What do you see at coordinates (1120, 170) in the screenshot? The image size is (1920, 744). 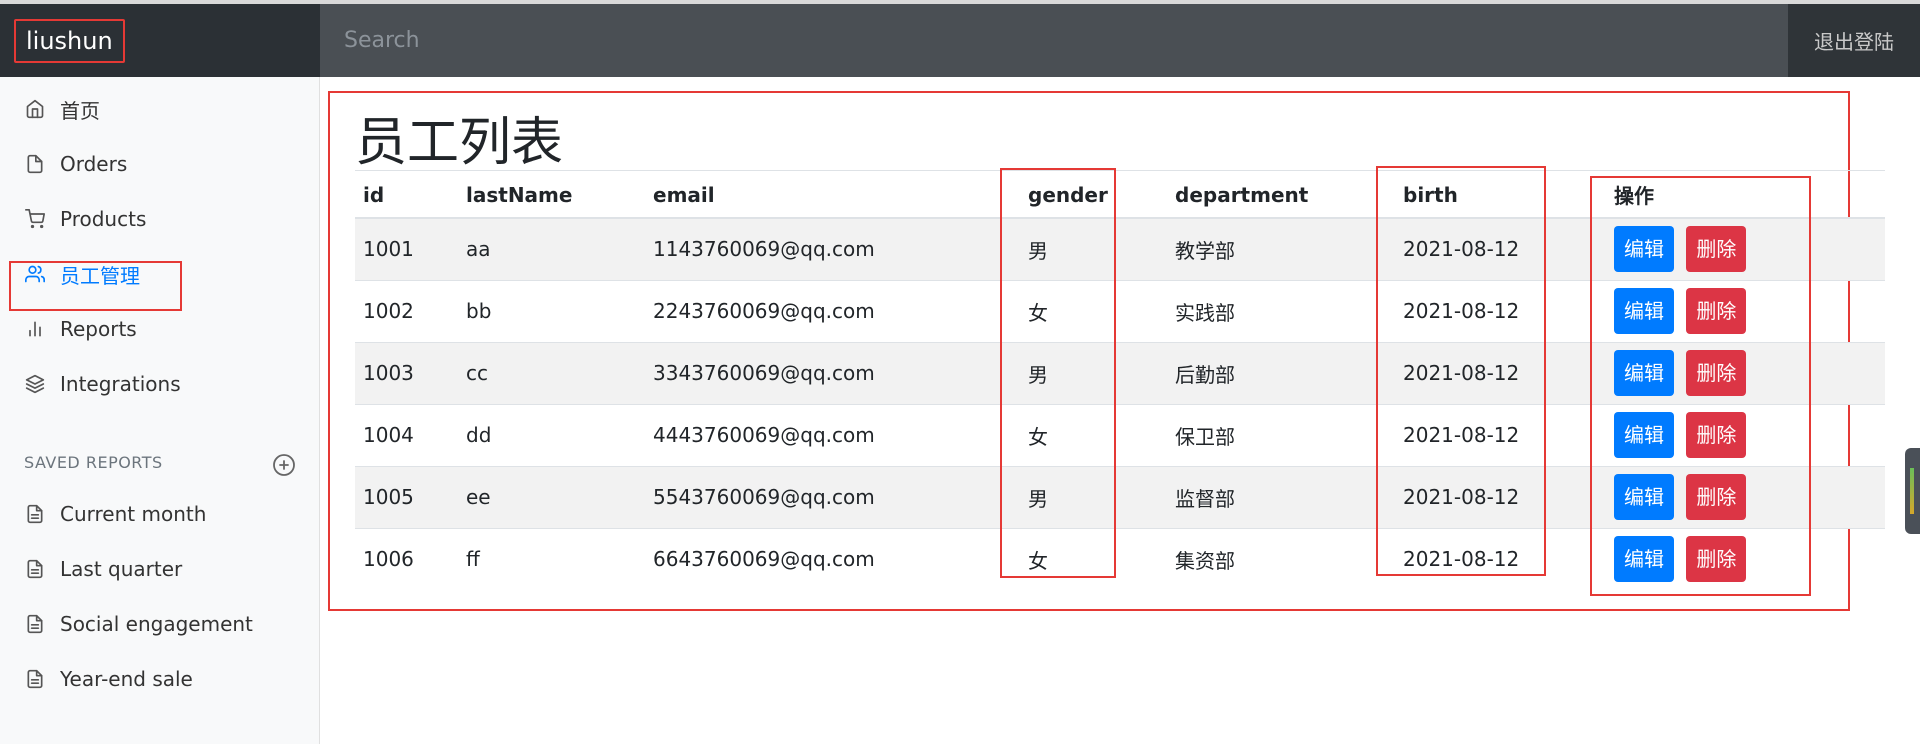 I see `title-divider` at bounding box center [1120, 170].